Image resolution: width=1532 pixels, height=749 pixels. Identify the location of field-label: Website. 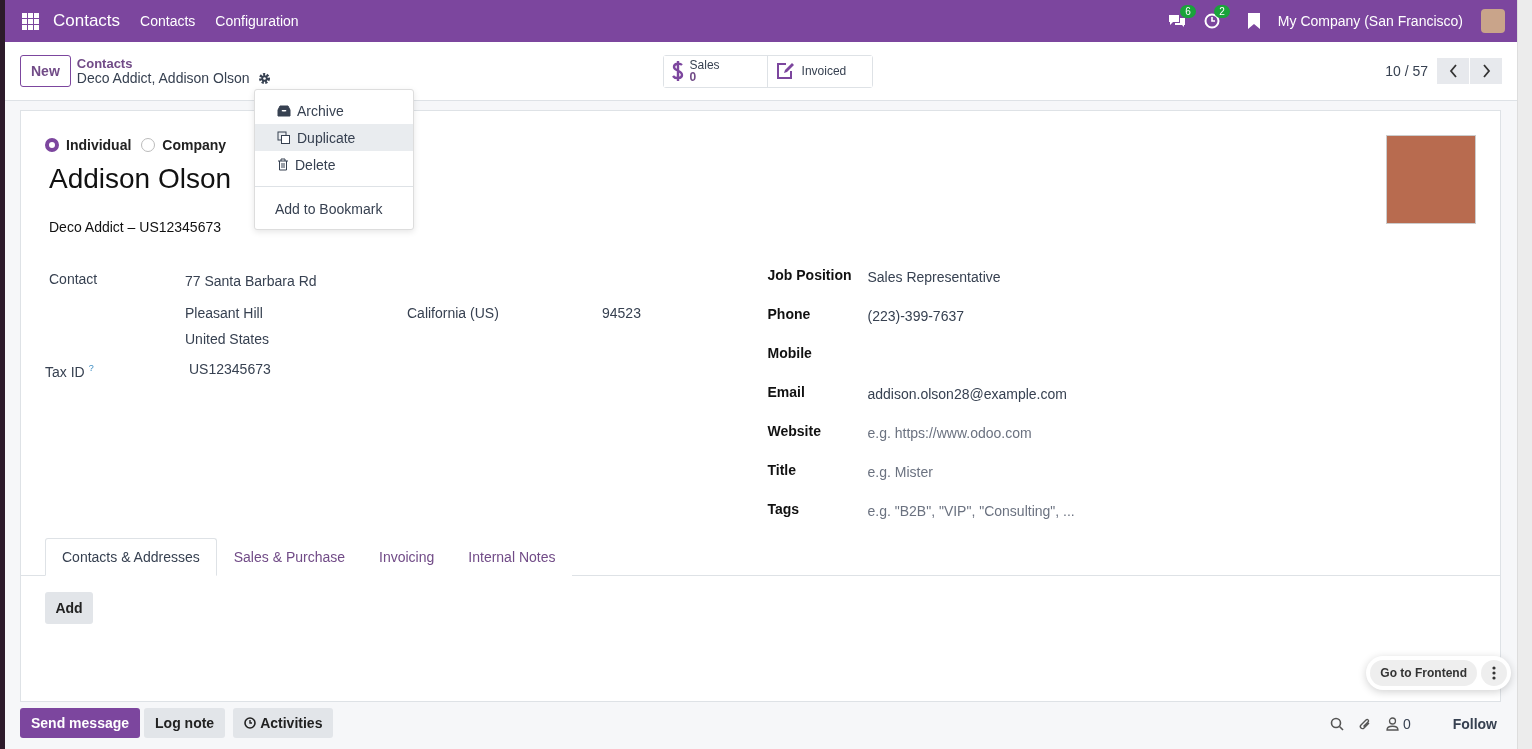
(794, 430).